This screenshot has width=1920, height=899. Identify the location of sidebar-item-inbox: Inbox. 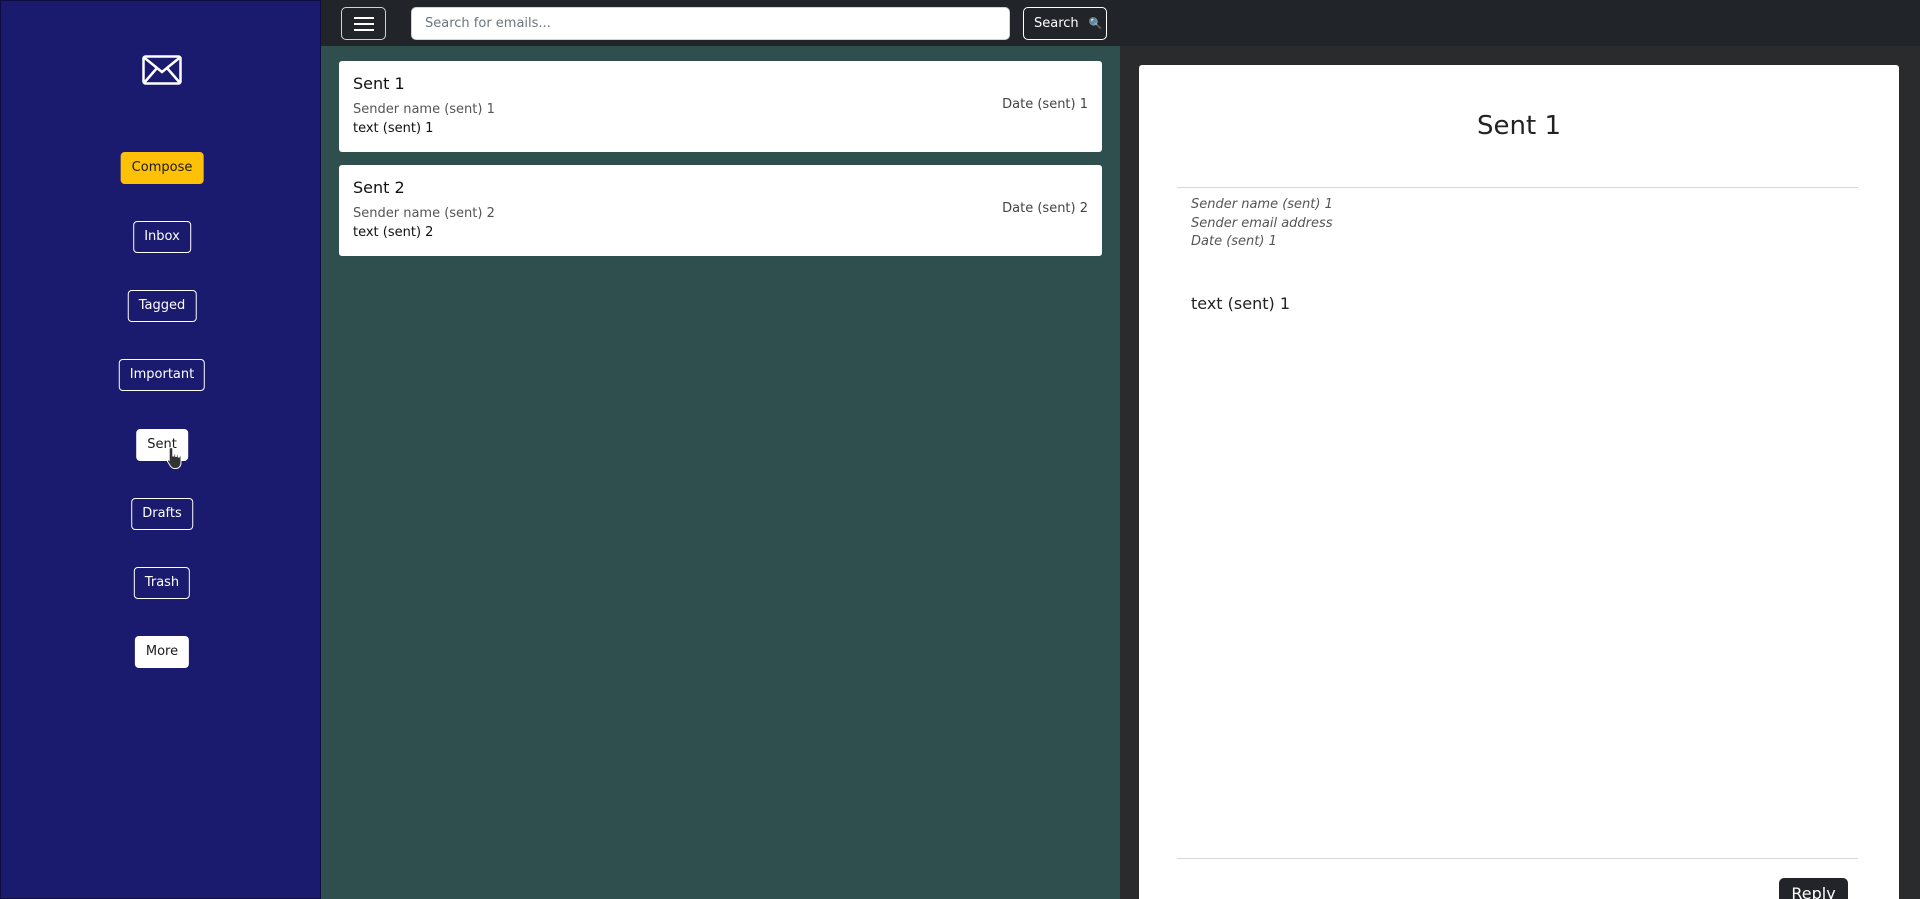
(162, 237).